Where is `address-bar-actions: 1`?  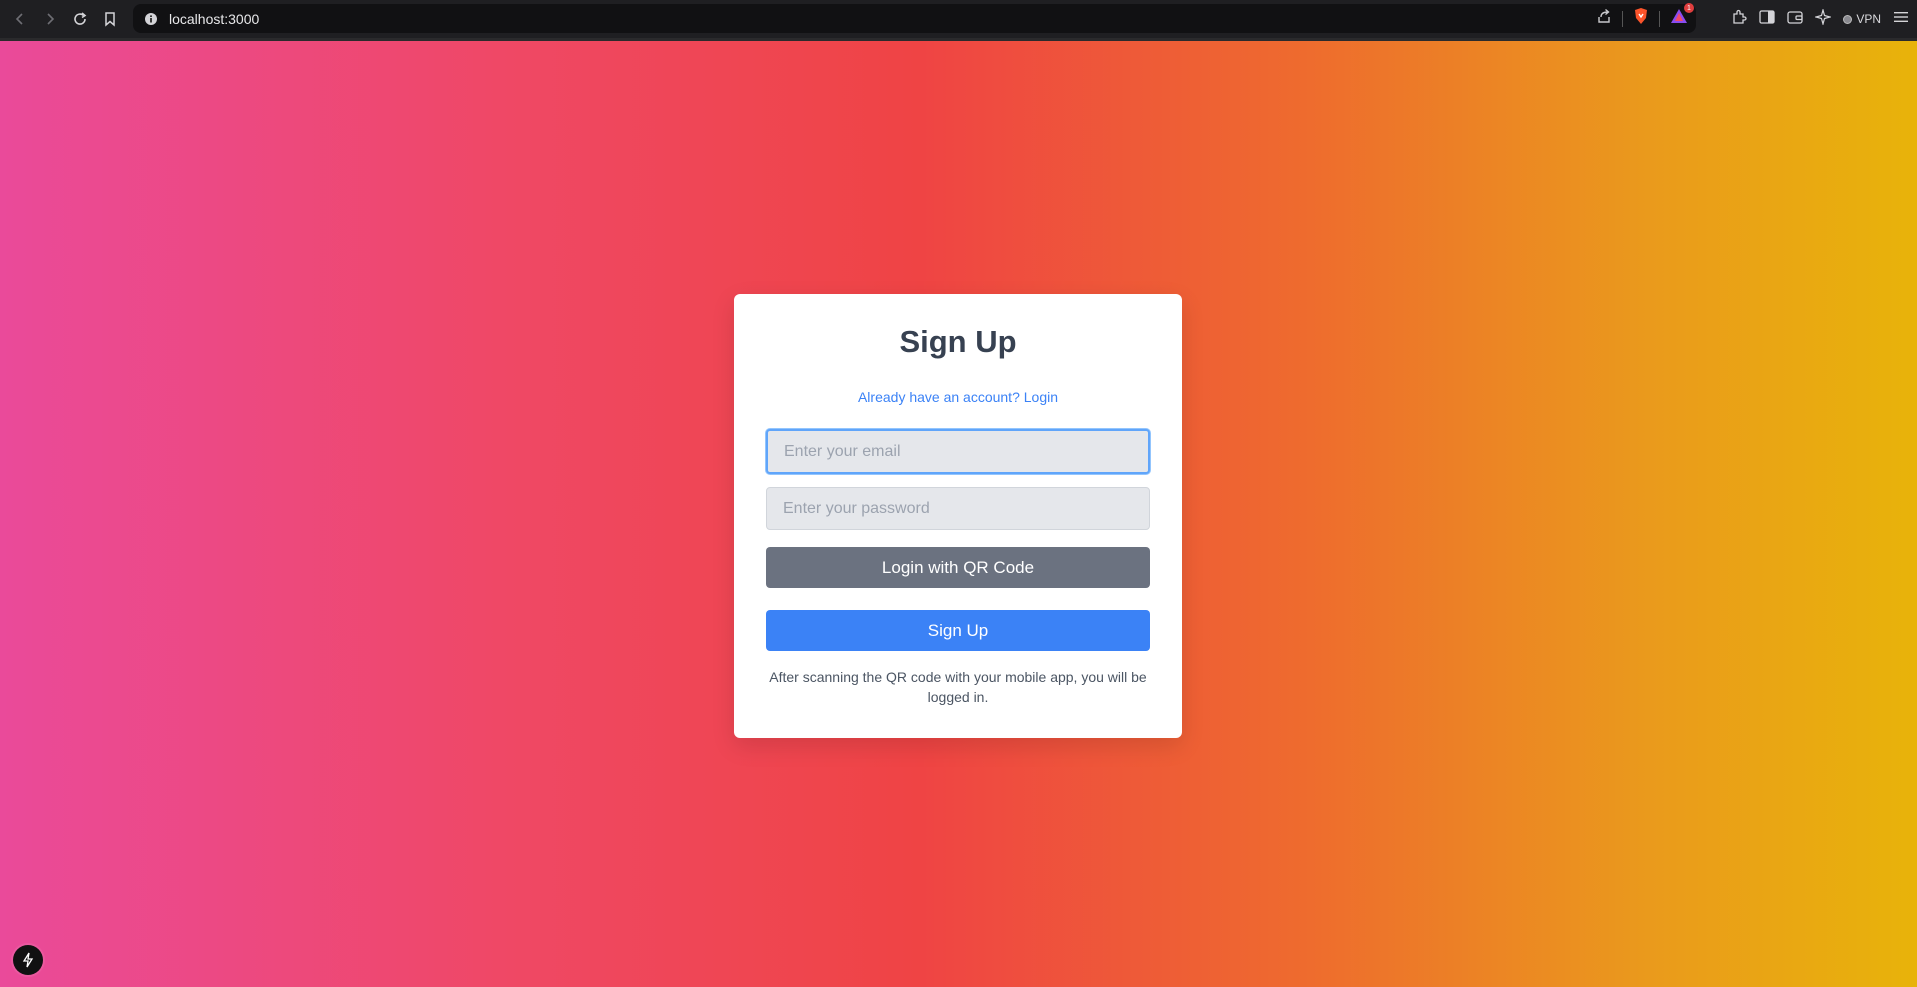
address-bar-actions: 1 is located at coordinates (1645, 18).